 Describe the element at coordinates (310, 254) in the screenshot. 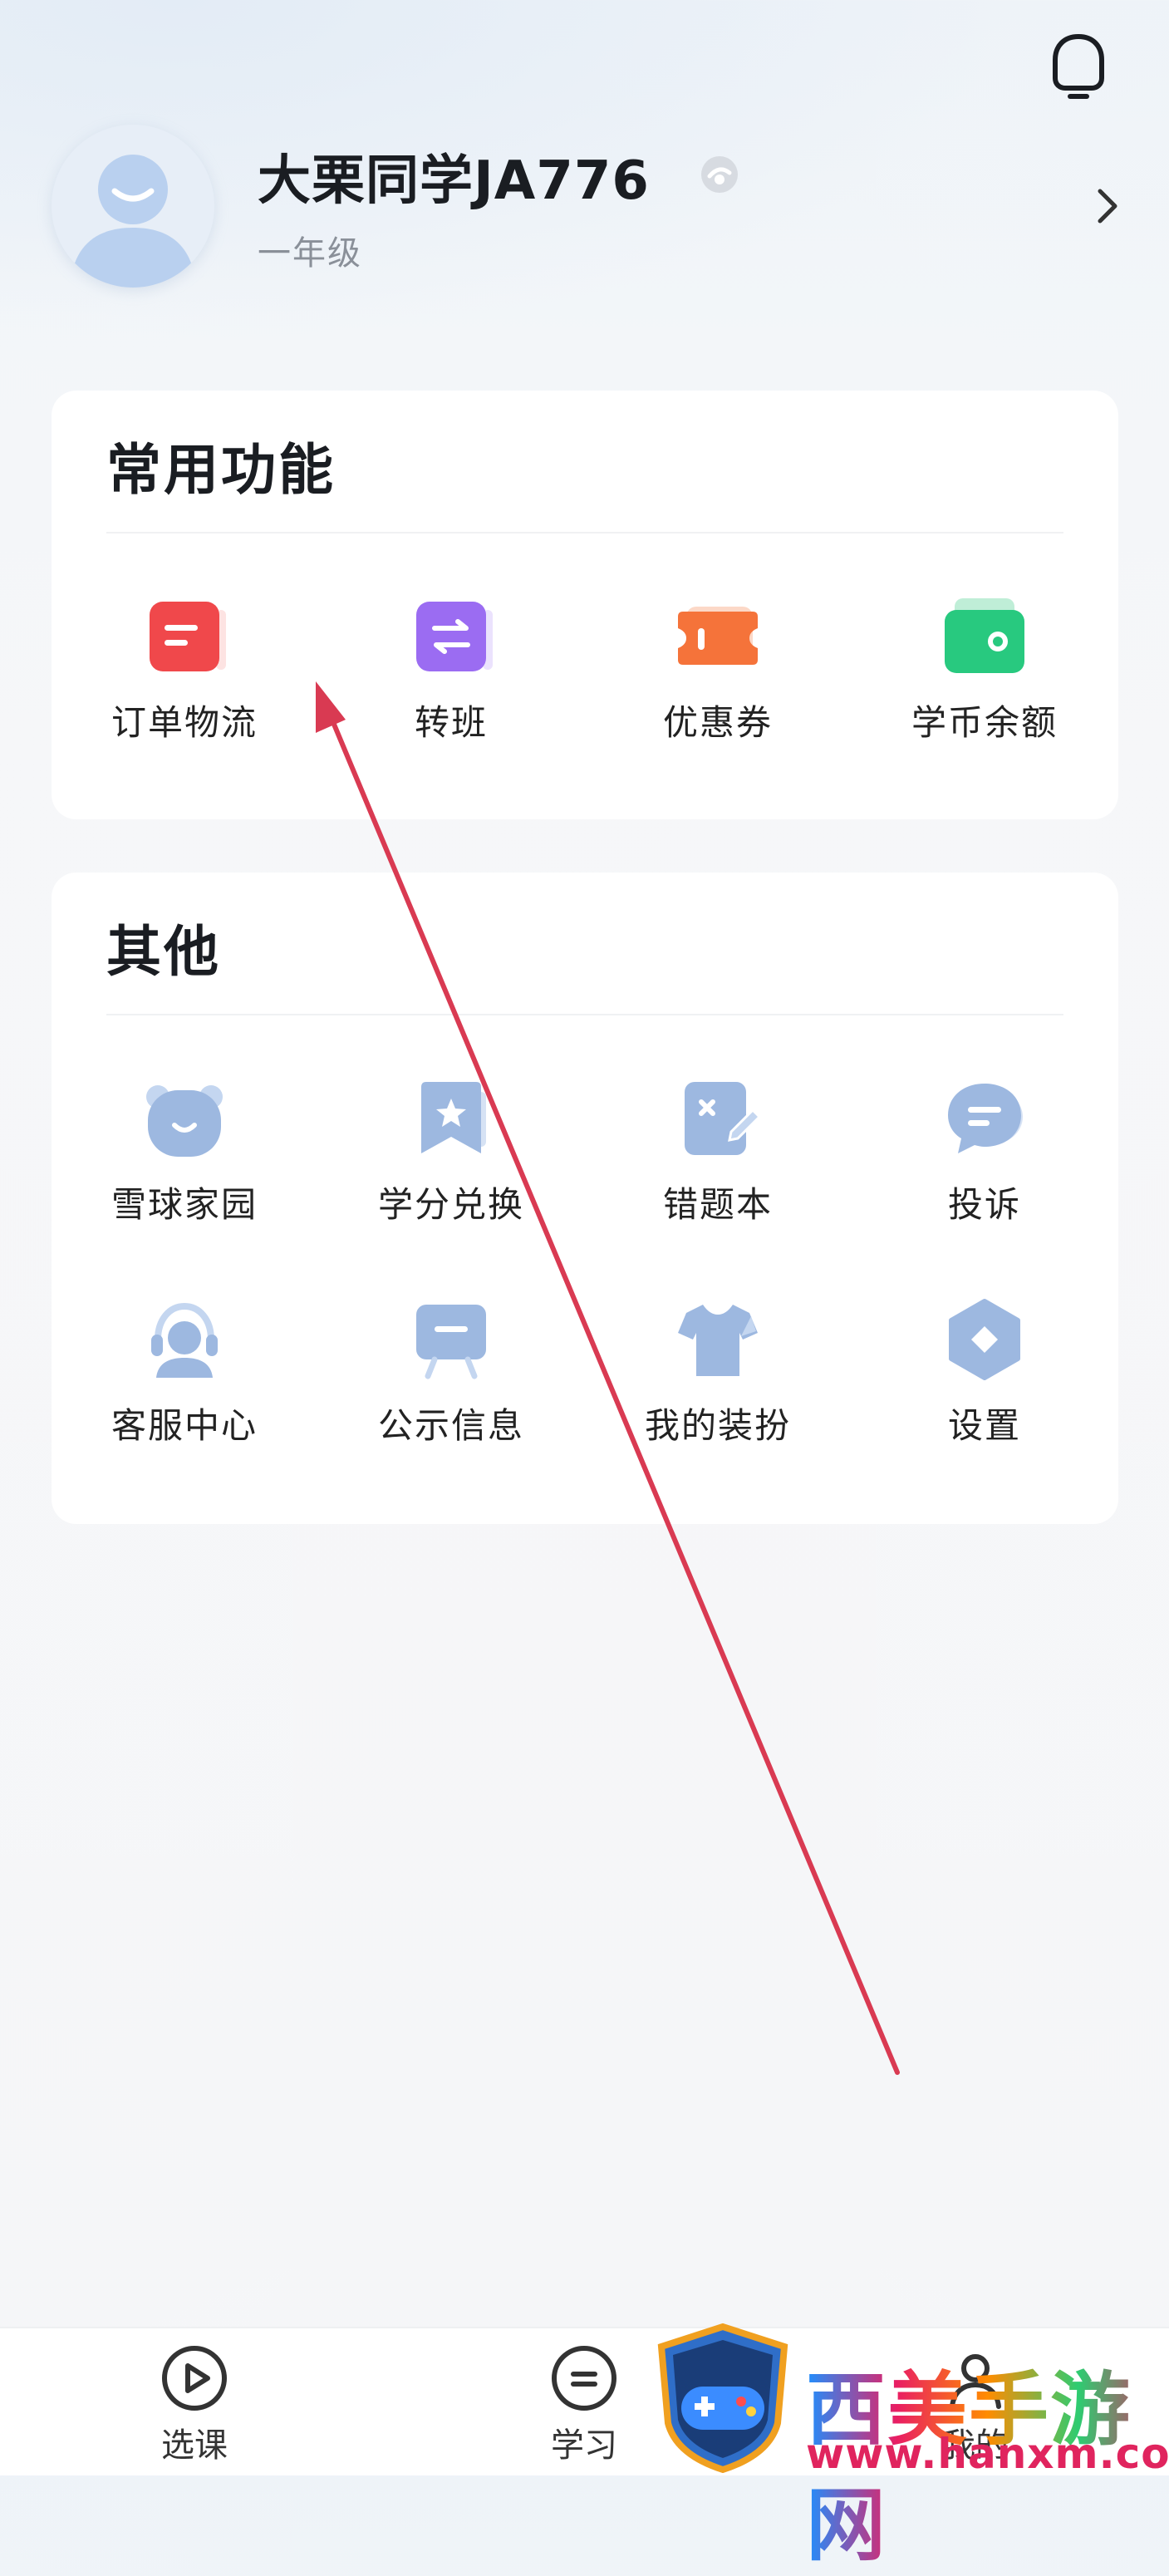

I see `grade-label: 一年级` at that location.